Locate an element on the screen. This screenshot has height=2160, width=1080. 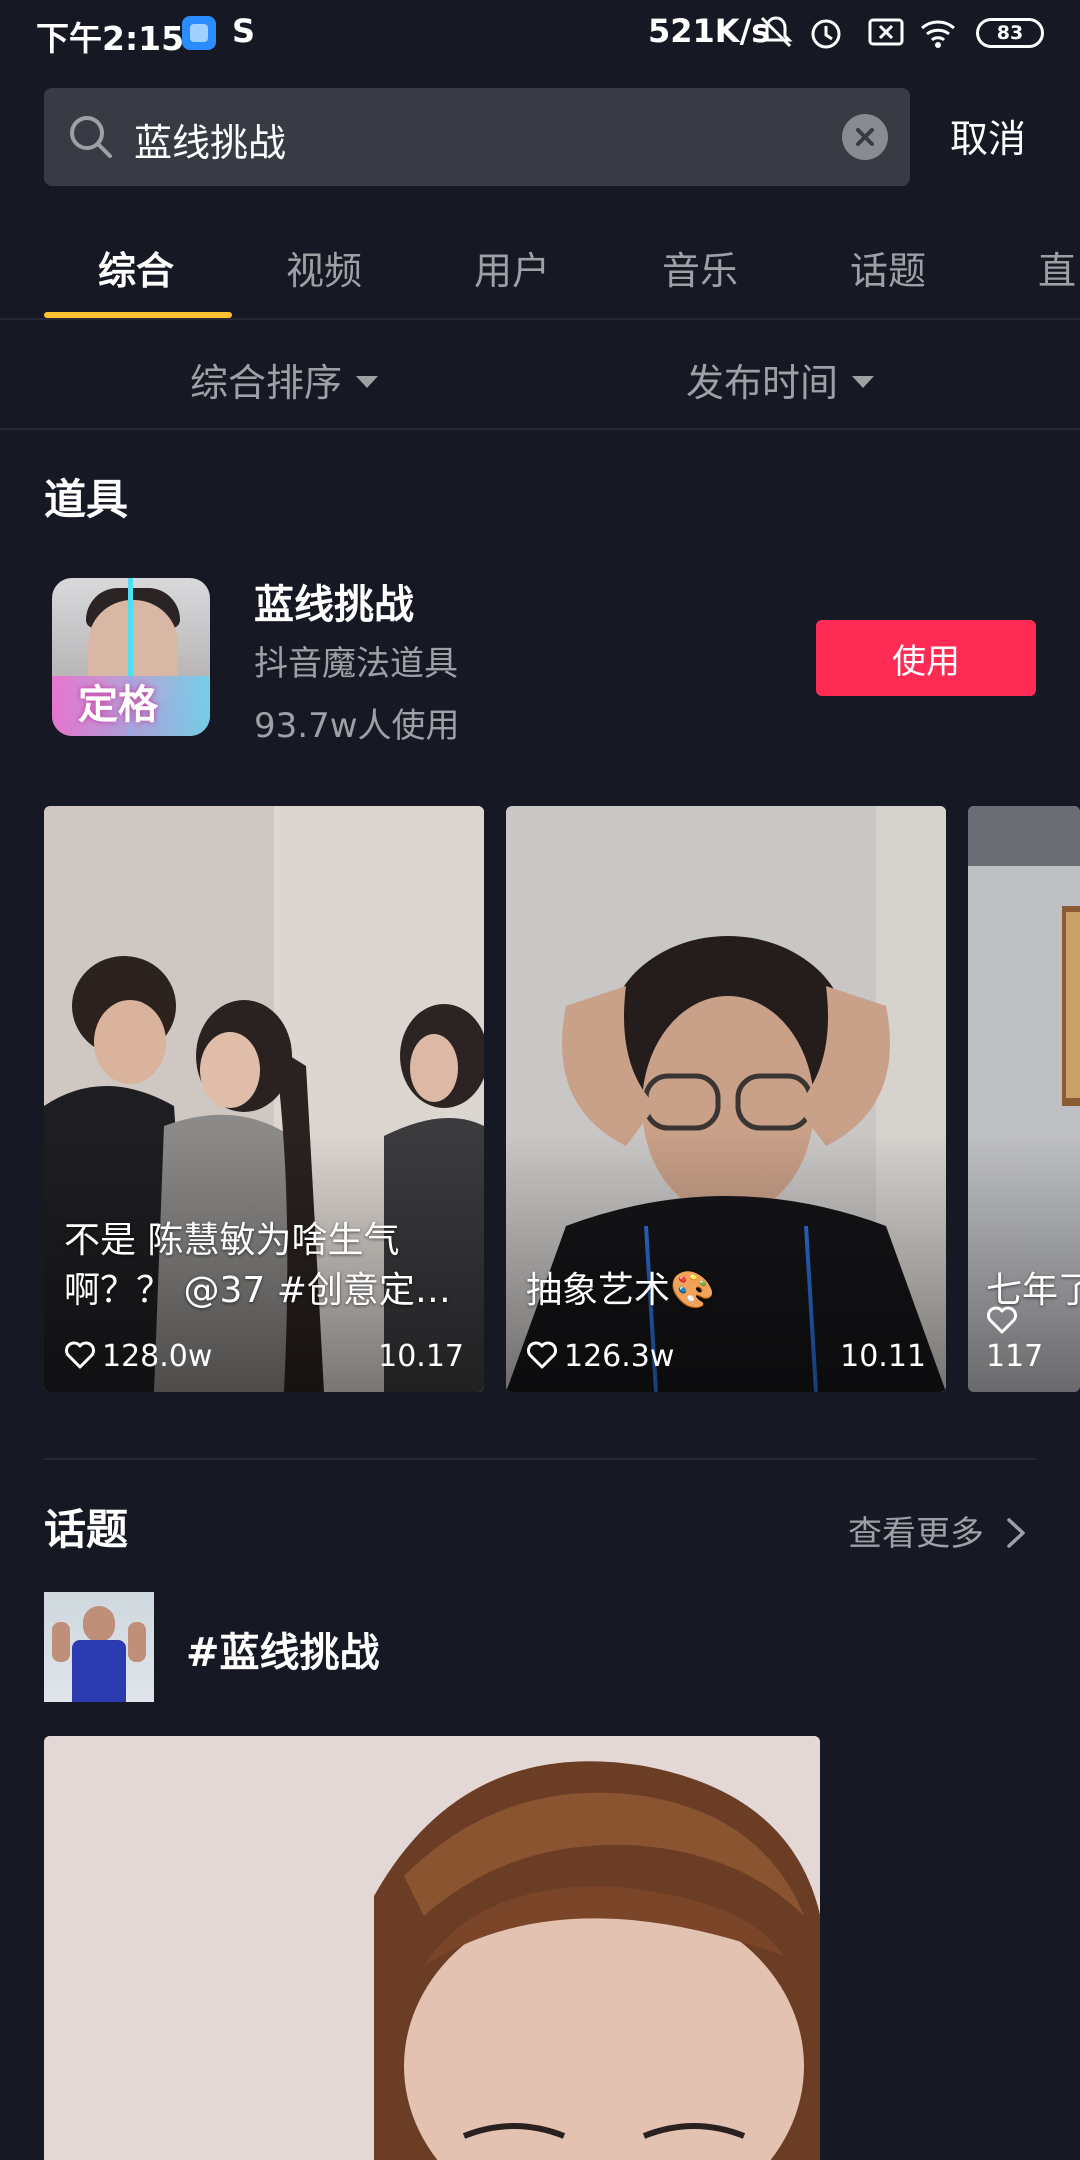
section-divider is located at coordinates (540, 1459).